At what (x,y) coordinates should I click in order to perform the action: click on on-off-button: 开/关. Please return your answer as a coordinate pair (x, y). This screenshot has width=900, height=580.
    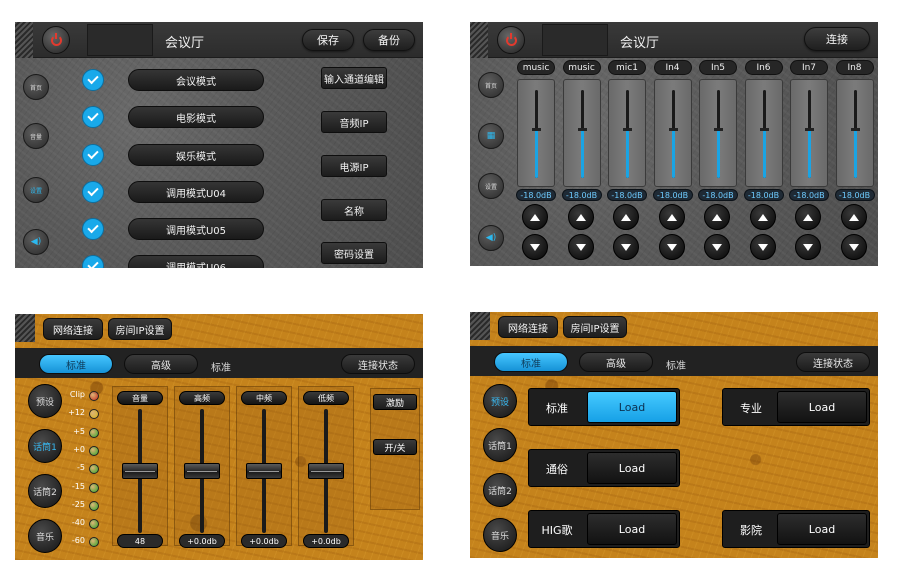
    Looking at the image, I should click on (395, 447).